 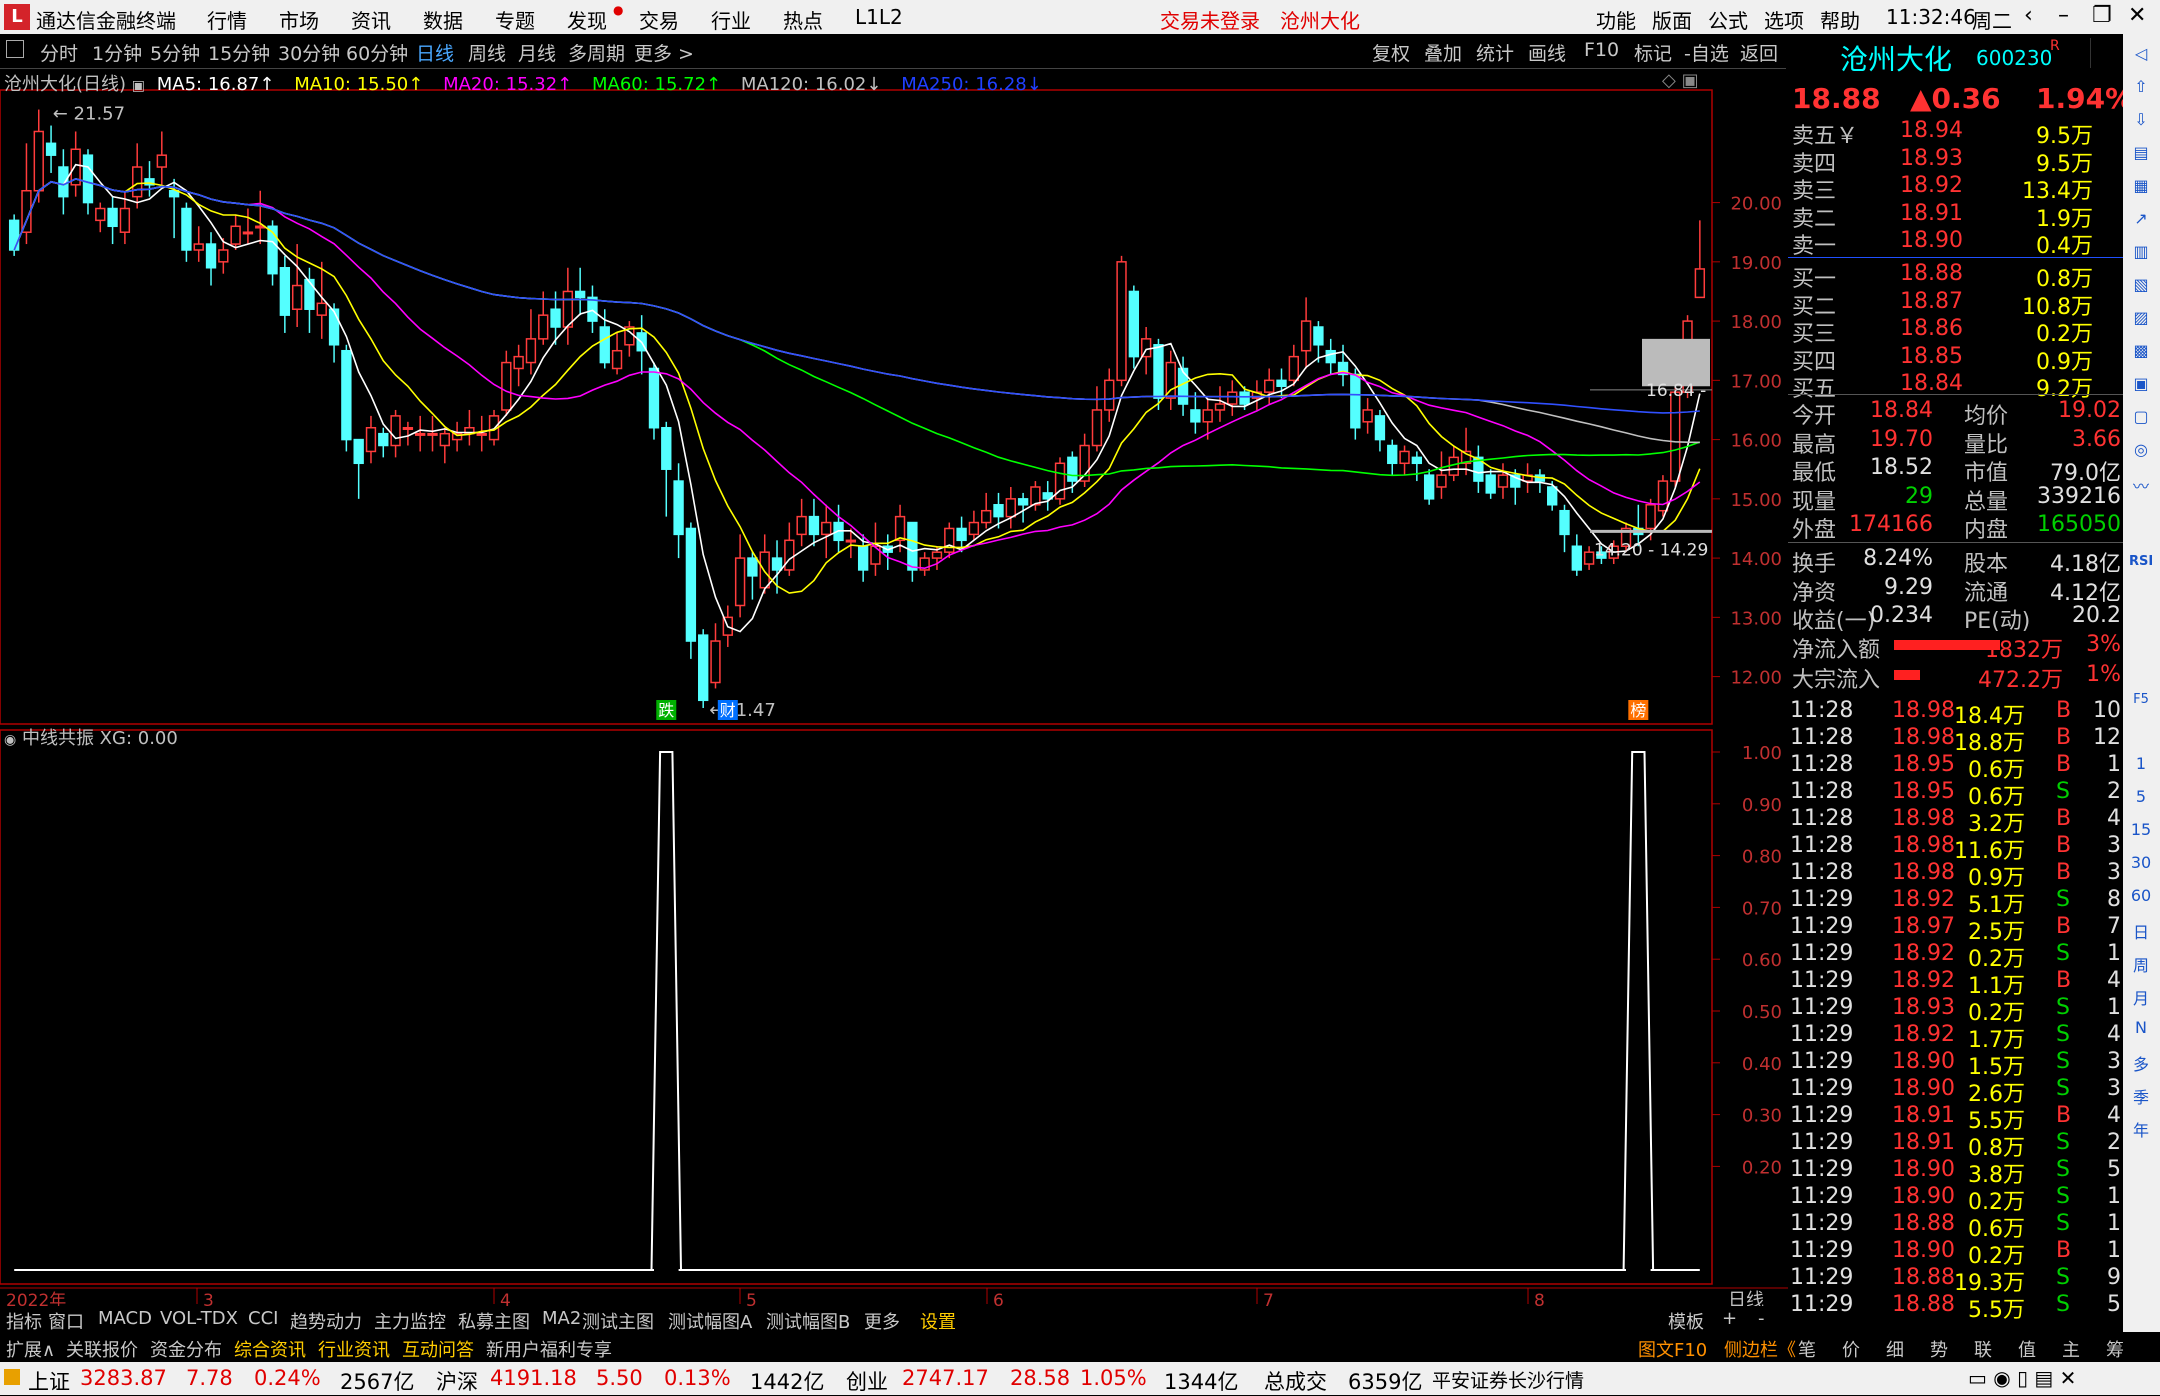 What do you see at coordinates (1955, 1145) in the screenshot?
I see `tick-row: 11:29 18.91 0.8万 S 2` at bounding box center [1955, 1145].